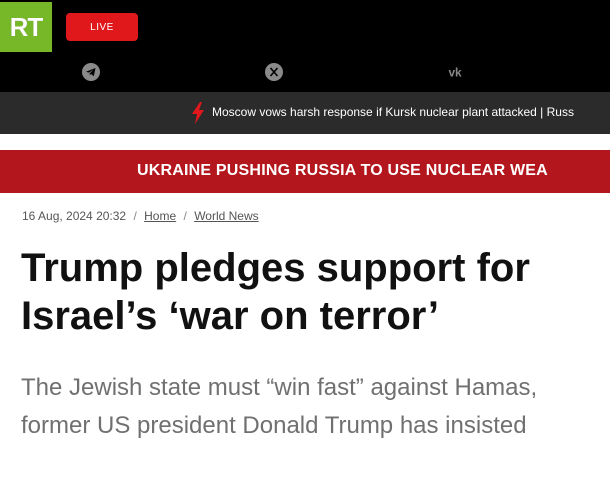 This screenshot has height=495, width=610. Describe the element at coordinates (198, 113) in the screenshot. I see `lightning-icon` at that location.